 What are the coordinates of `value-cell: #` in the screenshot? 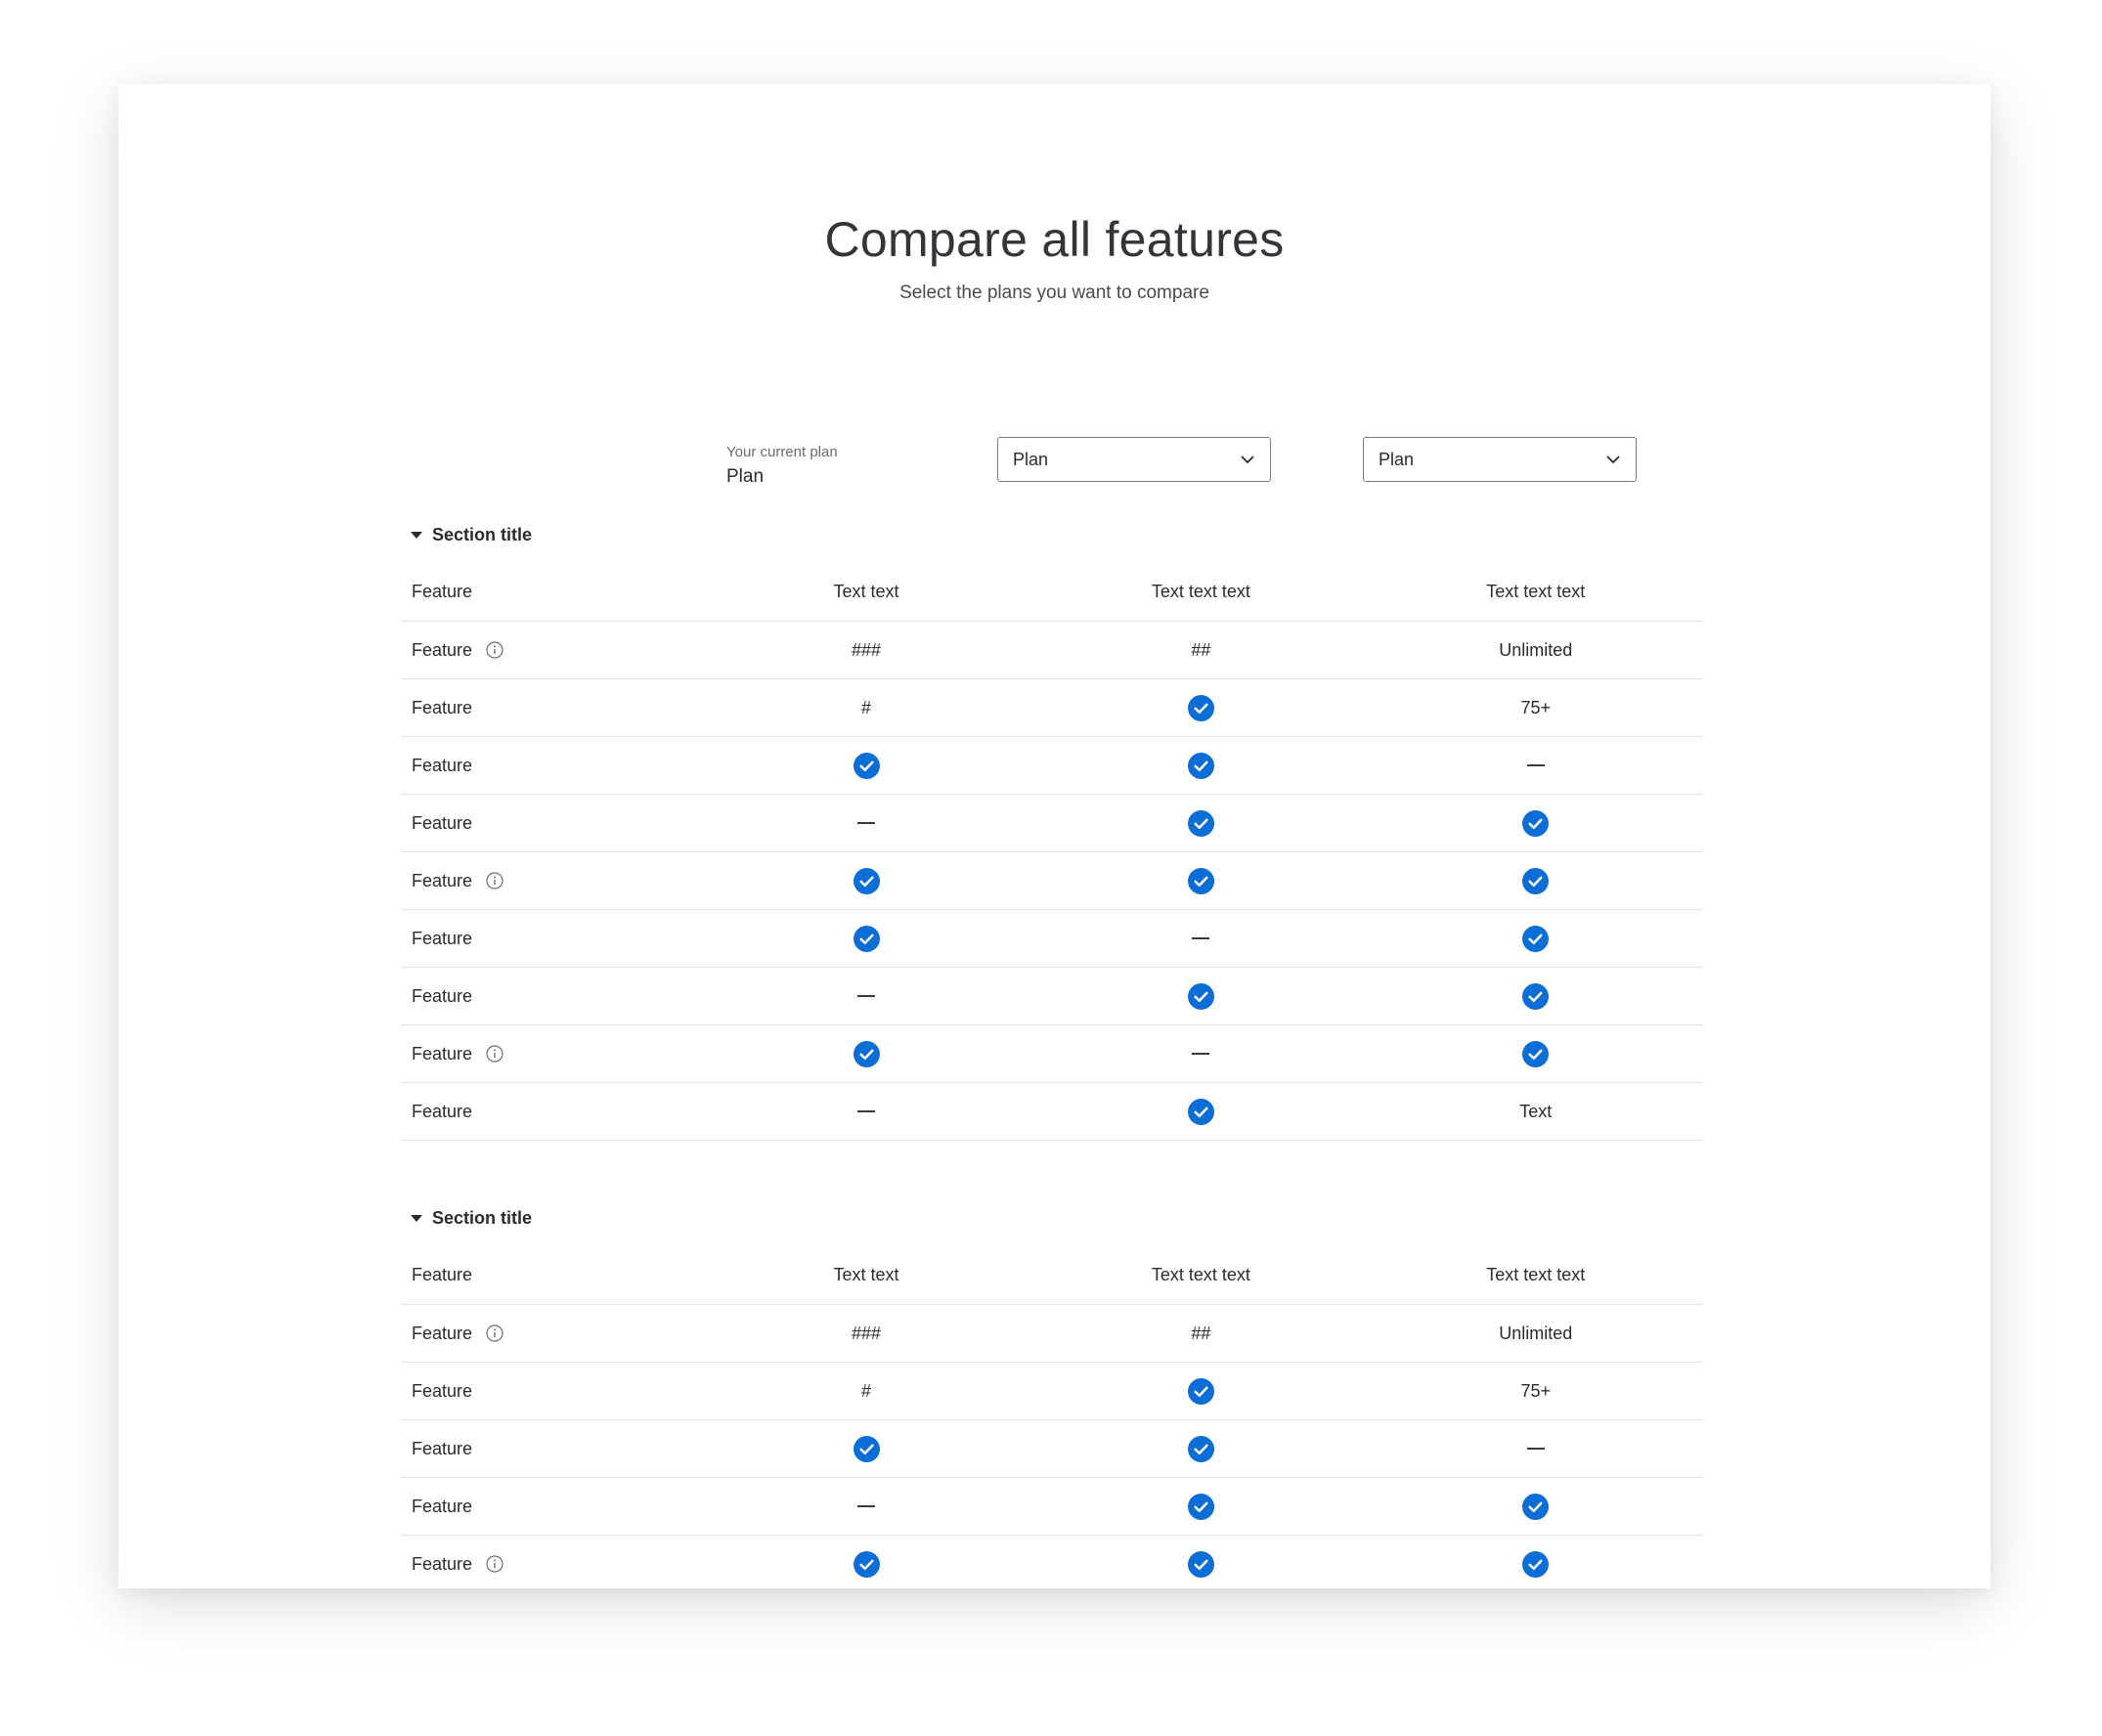 It's located at (866, 708).